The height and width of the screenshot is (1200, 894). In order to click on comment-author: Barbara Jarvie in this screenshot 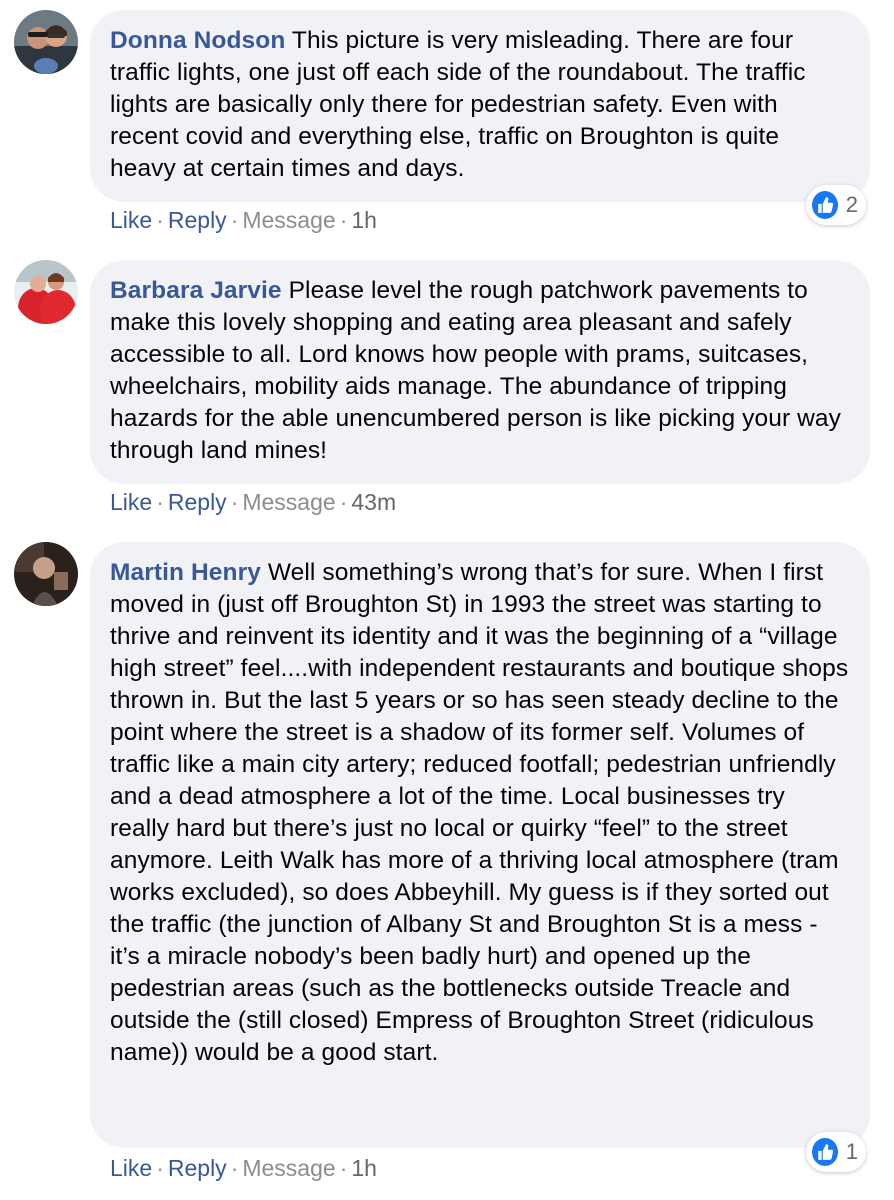, I will do `click(196, 290)`.